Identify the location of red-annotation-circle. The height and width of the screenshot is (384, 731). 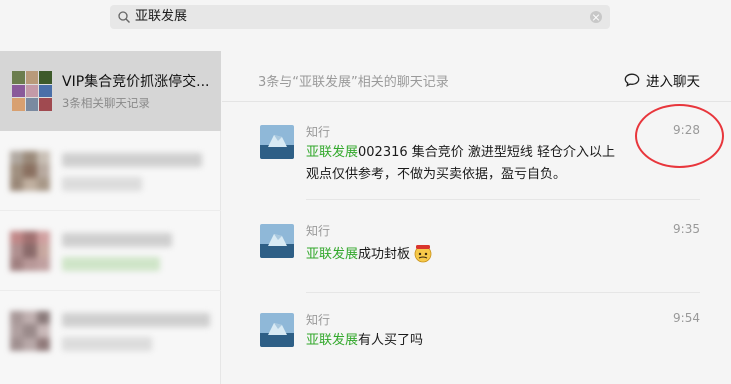
(679, 136).